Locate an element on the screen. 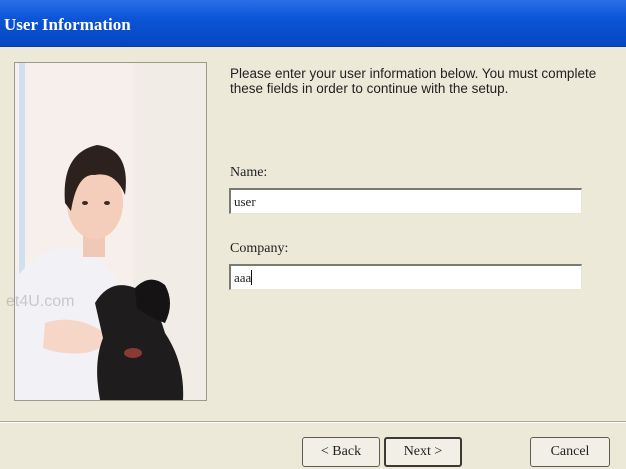 This screenshot has width=626, height=469. button-divider is located at coordinates (313, 422).